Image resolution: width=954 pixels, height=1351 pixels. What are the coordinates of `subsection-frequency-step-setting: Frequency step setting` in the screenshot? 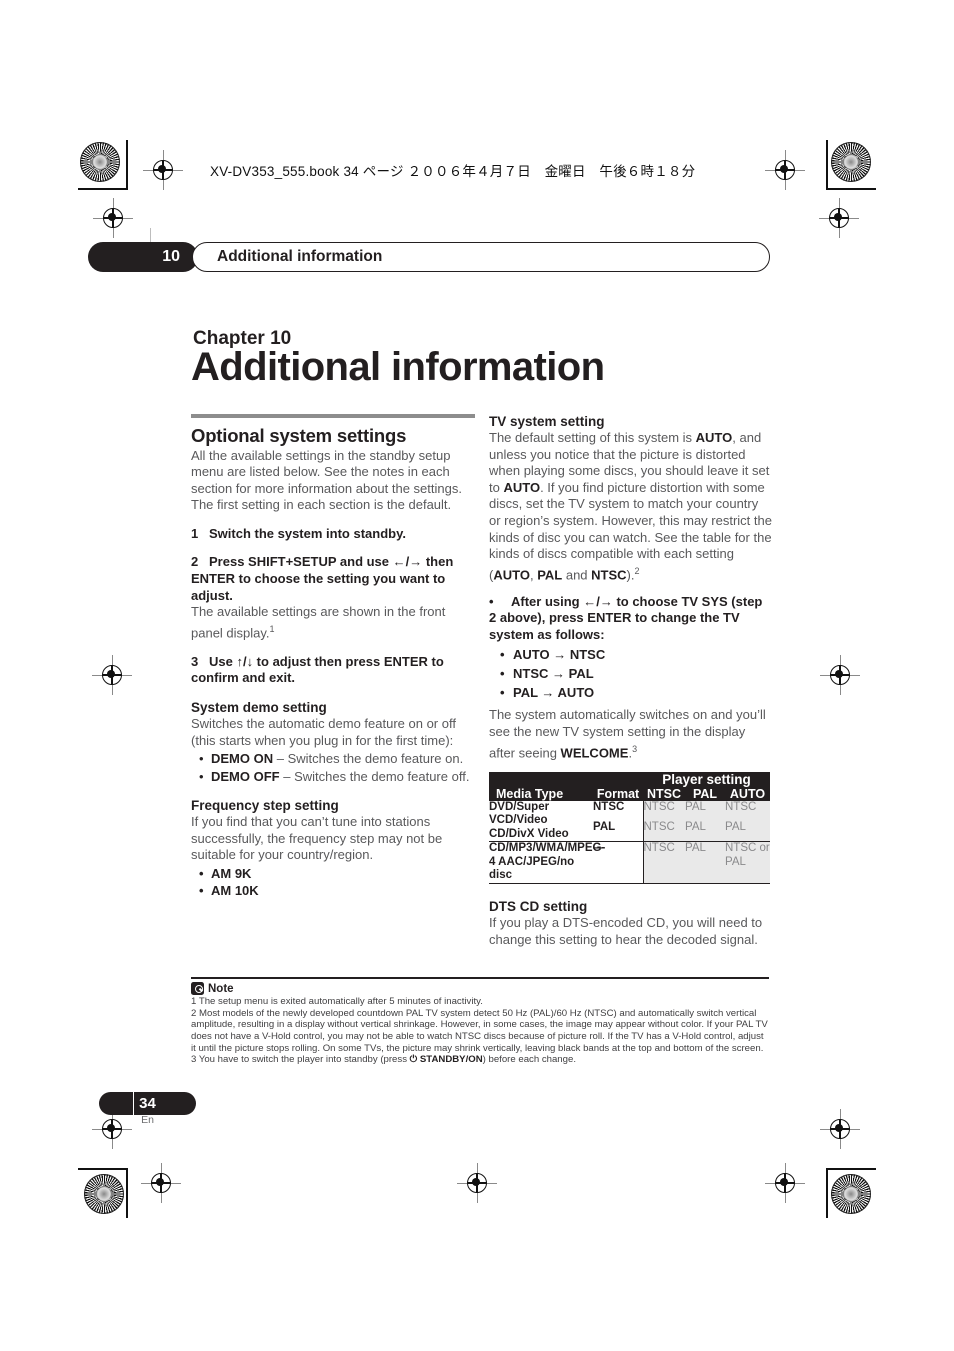 It's located at (265, 806).